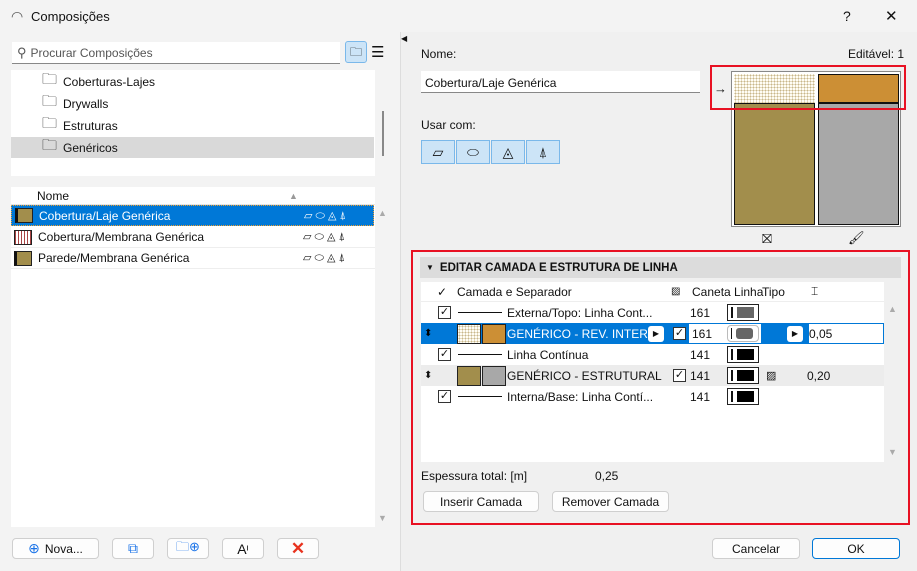  What do you see at coordinates (767, 238) in the screenshot?
I see `hatch-icon: ⛝` at bounding box center [767, 238].